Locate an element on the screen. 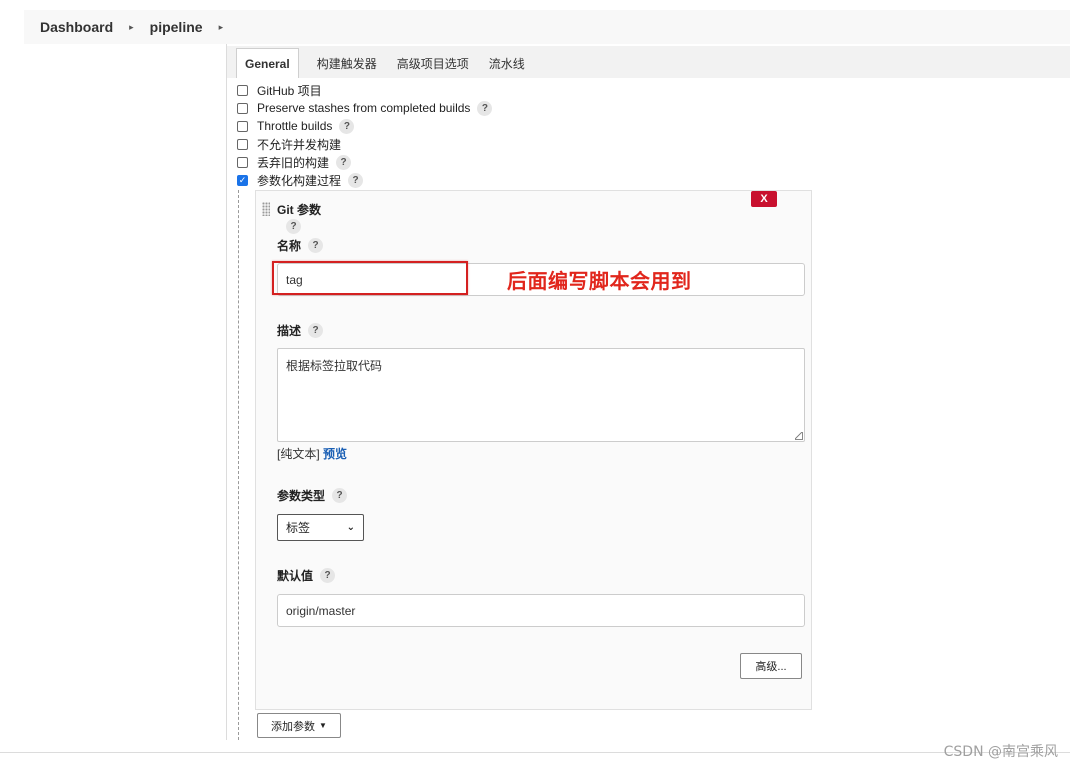 The height and width of the screenshot is (770, 1070). option-disable-concurrent-builds: 不允许并发构建 is located at coordinates (364, 144).